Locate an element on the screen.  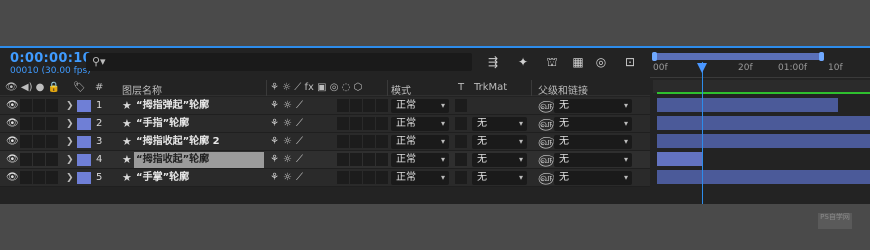
layer-row: 👁 ❯ 1 ★ “拇指弹起”轮廓 ⚘ ☼ ⟋ 正常 ▾ ௵ 无 ▾ is located at coordinates (325, 106).